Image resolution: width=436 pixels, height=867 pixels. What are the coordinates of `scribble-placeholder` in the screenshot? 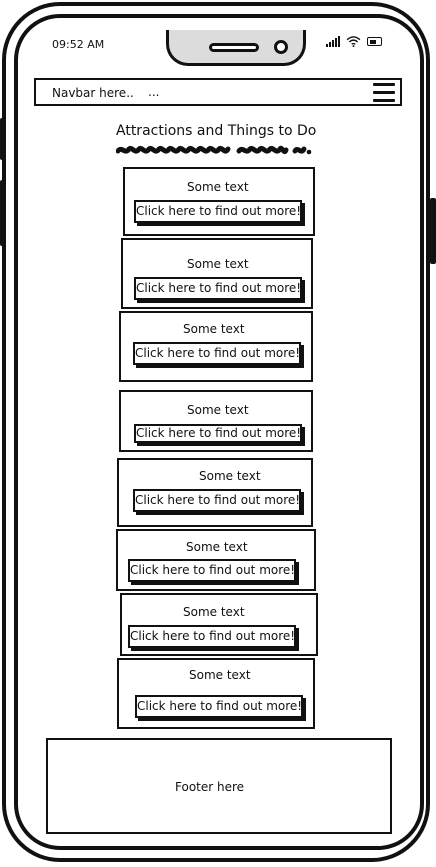 It's located at (214, 150).